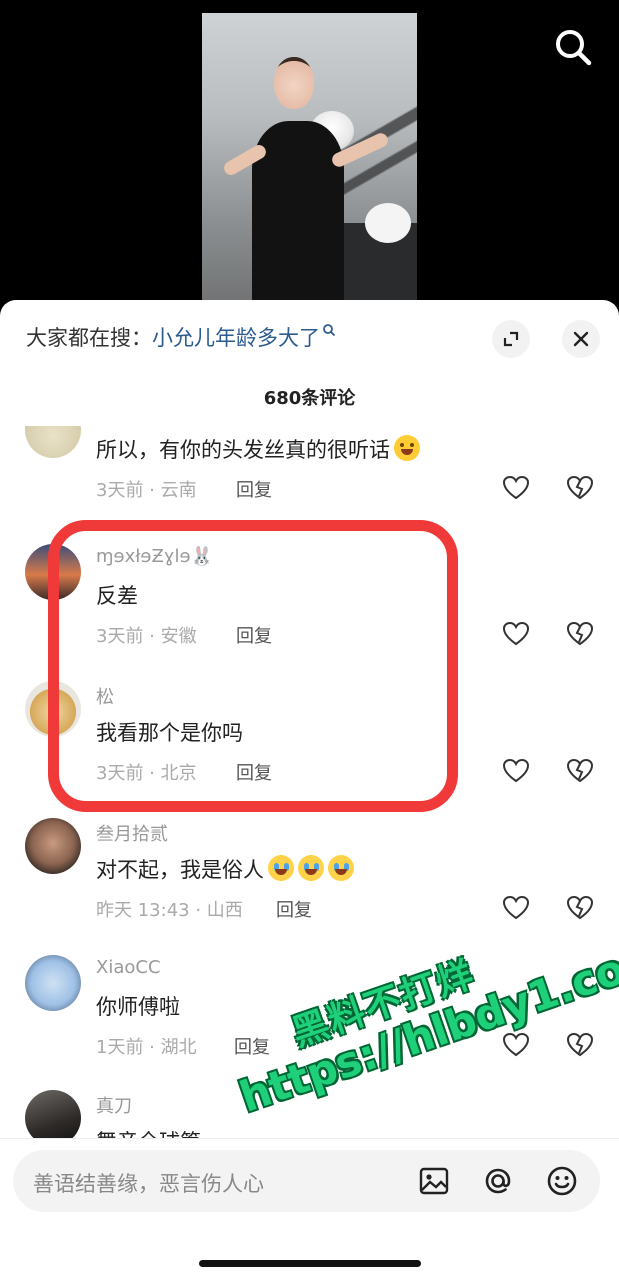  I want to click on image-icon, so click(434, 1181).